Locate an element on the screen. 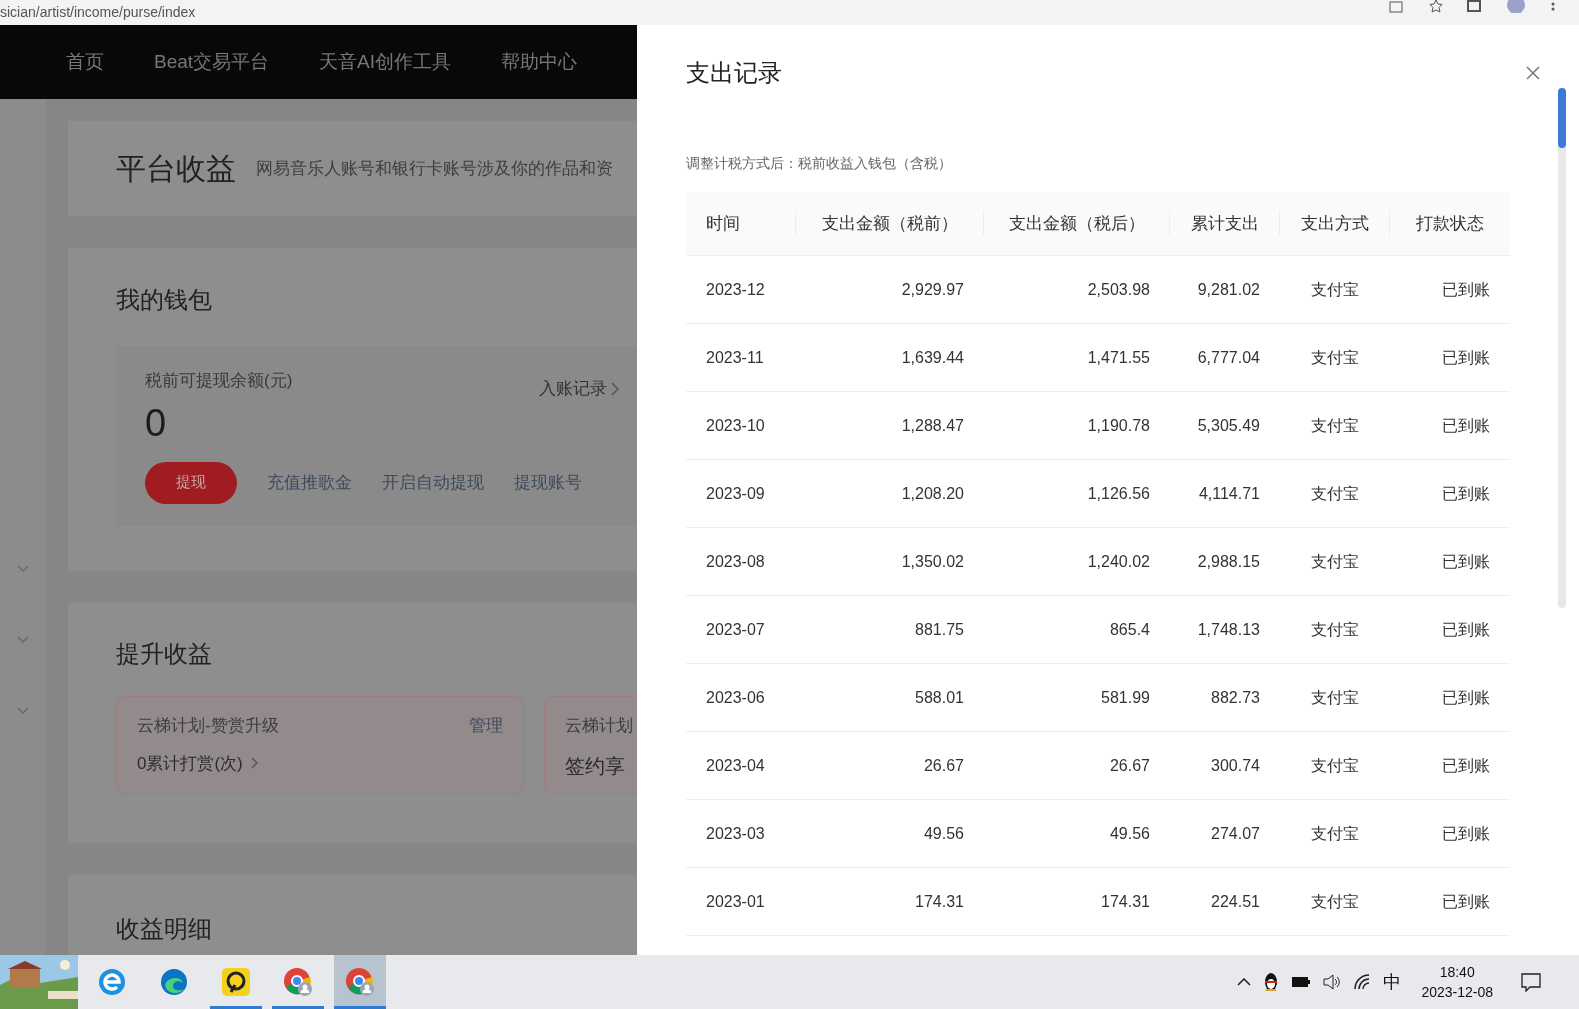  table-cell-text: 5,305.49 is located at coordinates (1228, 425).